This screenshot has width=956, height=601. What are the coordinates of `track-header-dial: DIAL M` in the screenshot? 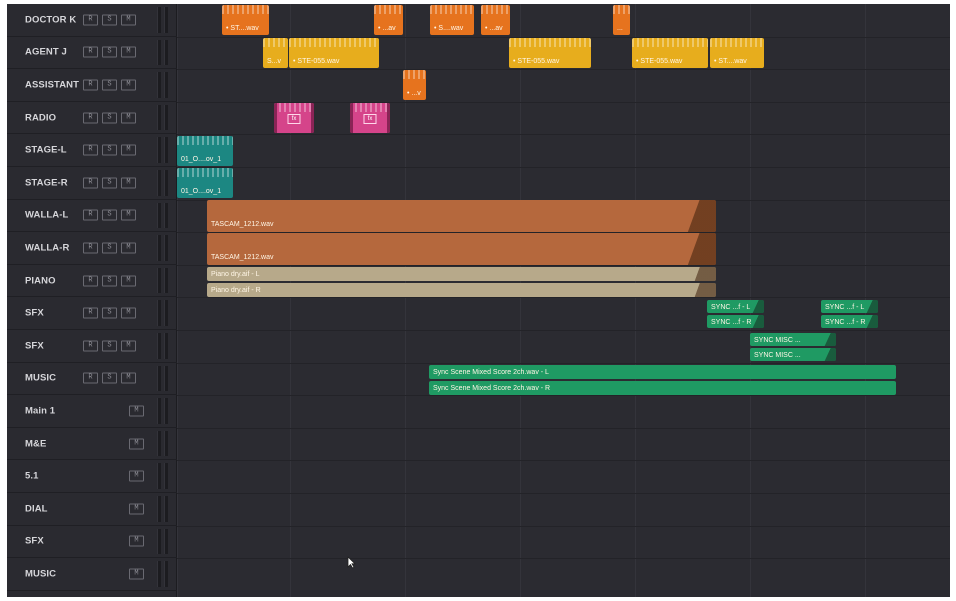 It's located at (92, 509).